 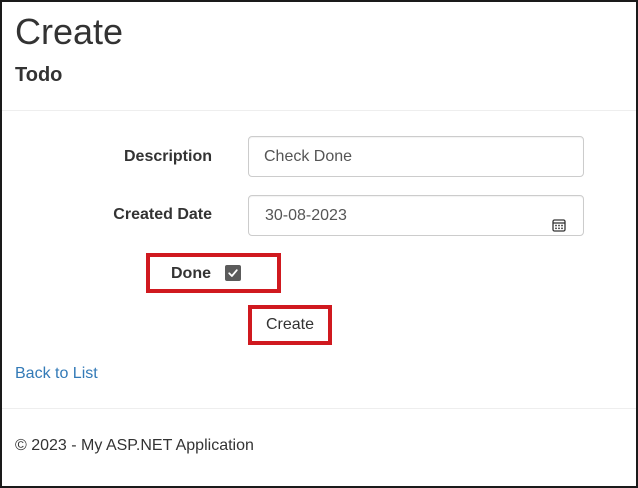 I want to click on back-to-list-link: Back to List, so click(x=56, y=374).